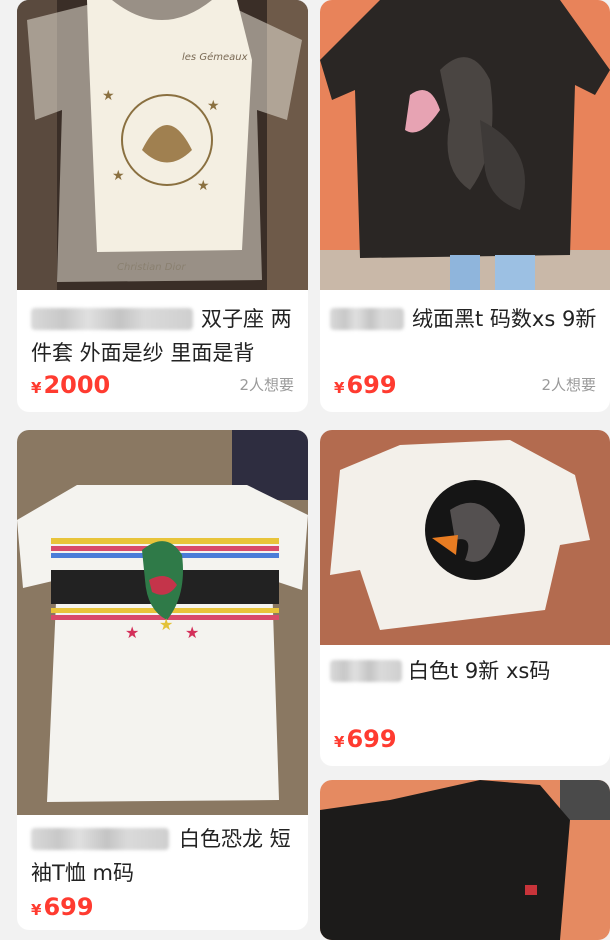 The height and width of the screenshot is (940, 610). I want to click on svg-text: les Gémeaux, so click(215, 57).